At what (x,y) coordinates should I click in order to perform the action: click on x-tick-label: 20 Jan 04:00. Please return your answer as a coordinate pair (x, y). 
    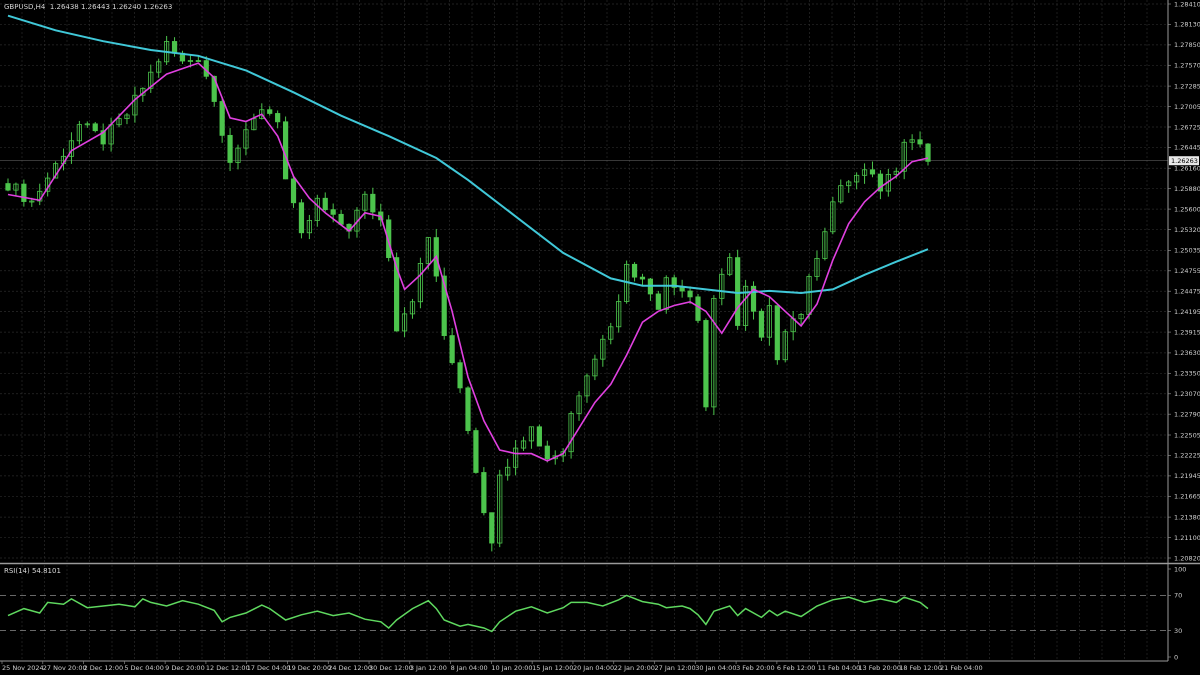
    Looking at the image, I should click on (593, 668).